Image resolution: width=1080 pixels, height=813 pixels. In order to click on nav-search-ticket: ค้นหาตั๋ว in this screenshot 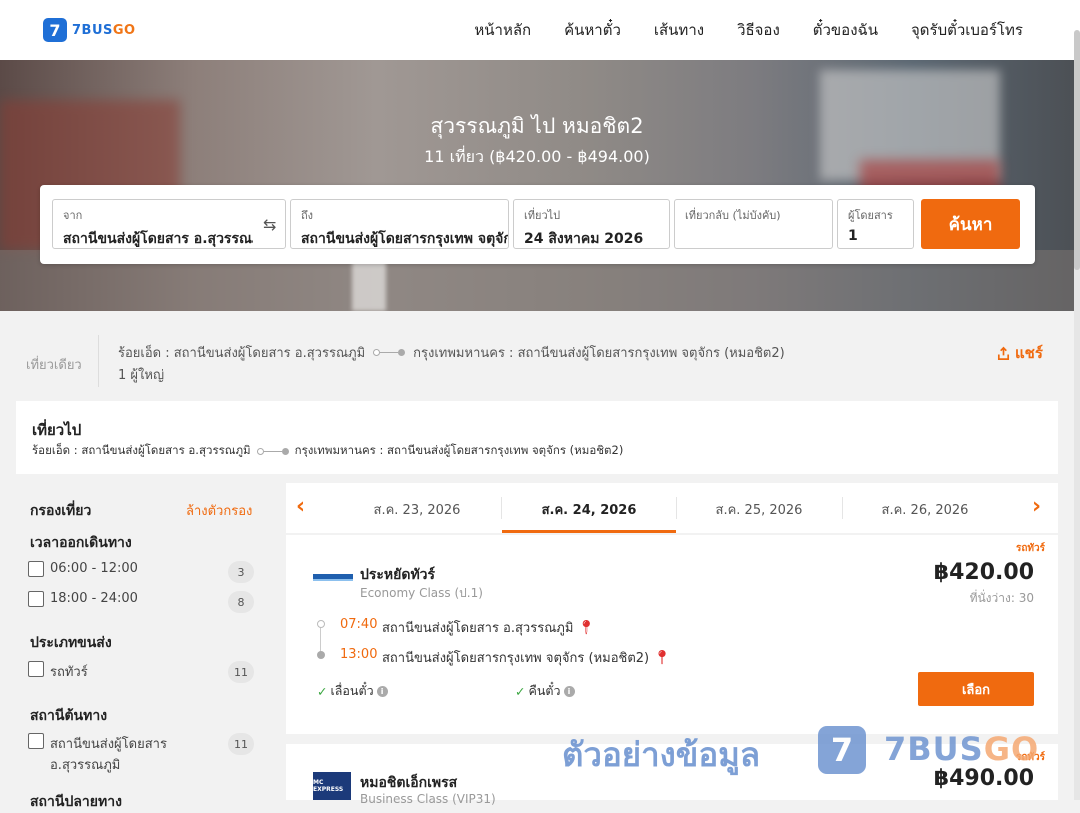, I will do `click(592, 30)`.